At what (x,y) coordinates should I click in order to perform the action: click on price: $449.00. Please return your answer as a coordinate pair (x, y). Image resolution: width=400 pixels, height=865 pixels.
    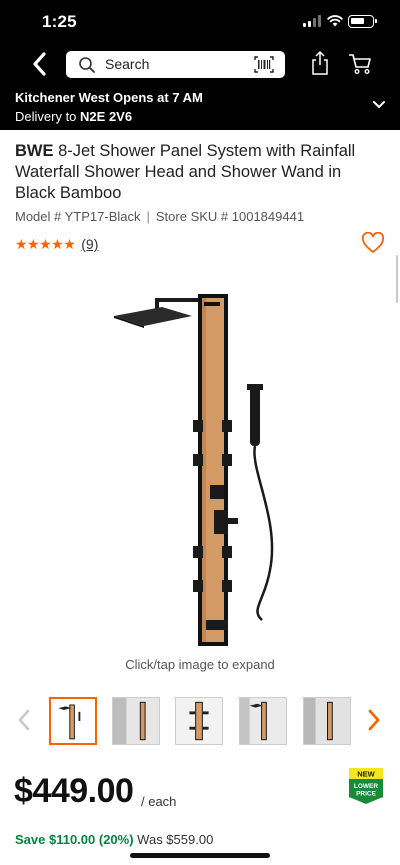
    Looking at the image, I should click on (74, 791).